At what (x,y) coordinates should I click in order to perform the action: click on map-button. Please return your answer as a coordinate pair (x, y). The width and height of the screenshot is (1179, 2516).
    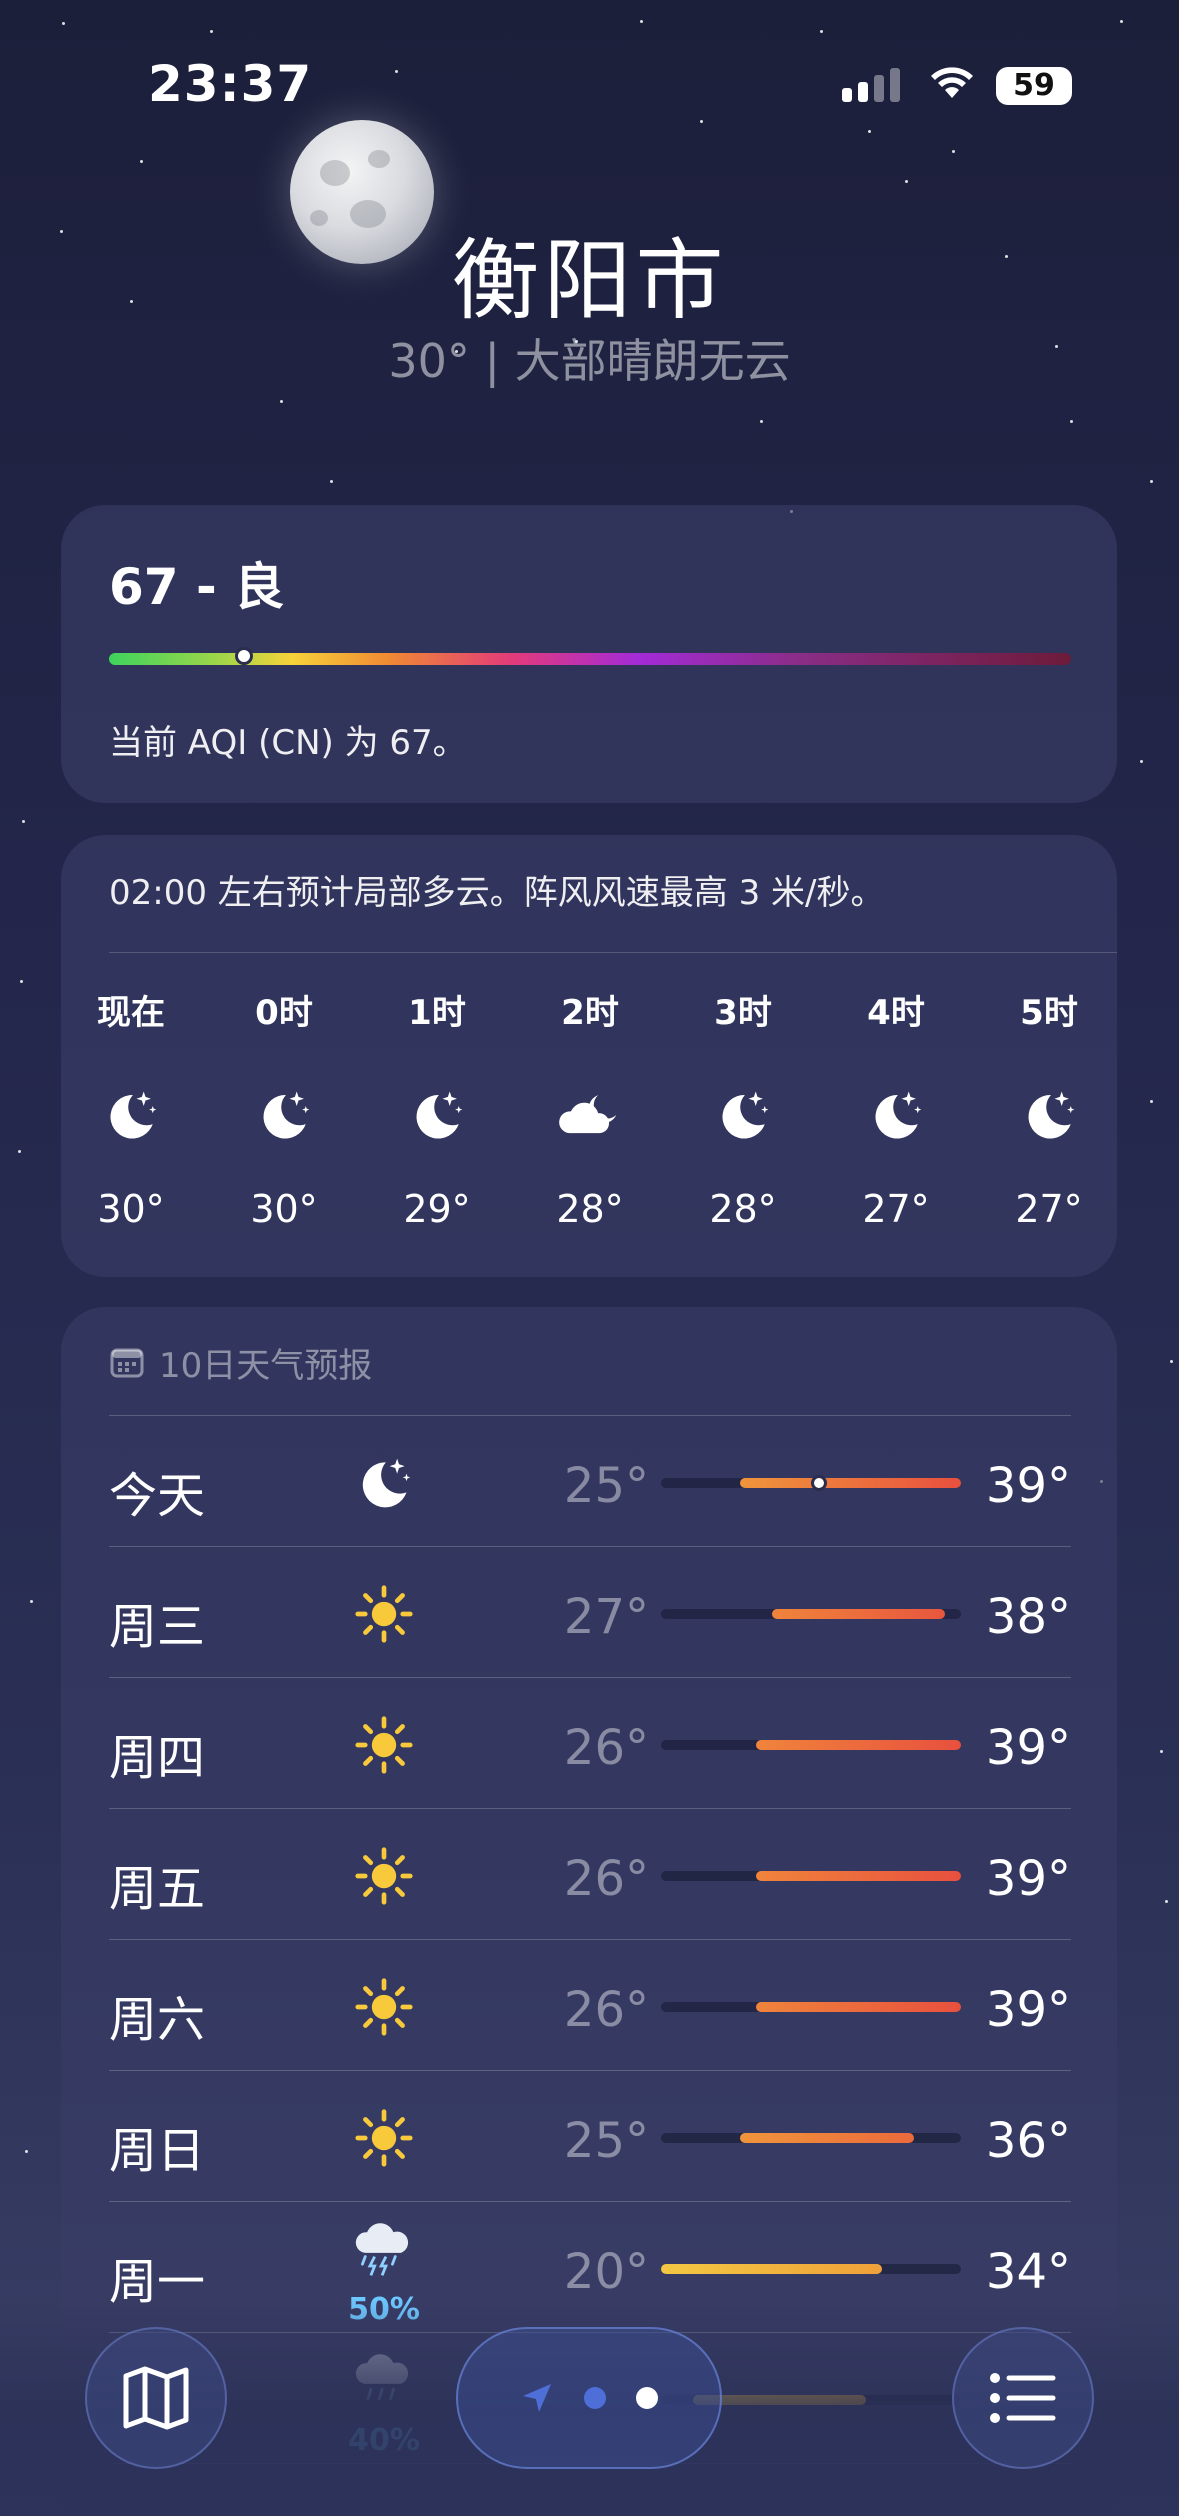
    Looking at the image, I should click on (156, 2398).